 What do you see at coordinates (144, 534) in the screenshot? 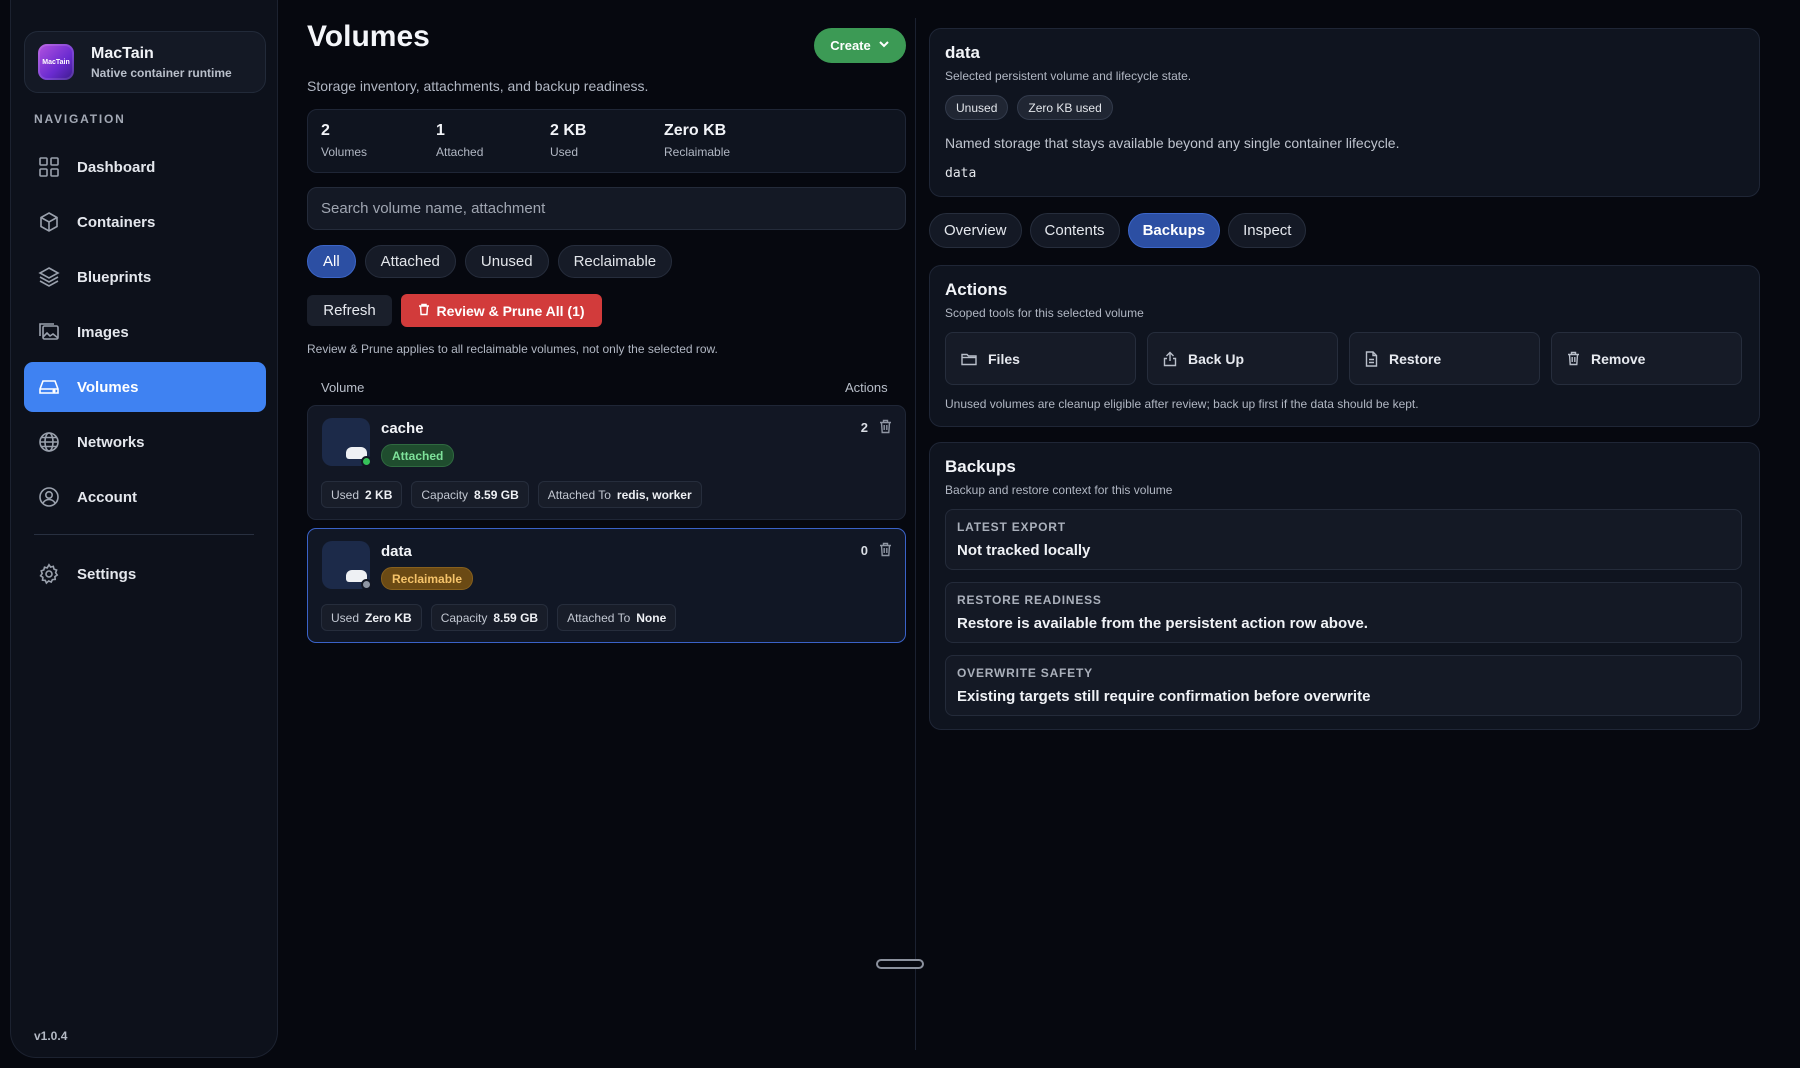
I see `nav-divider` at bounding box center [144, 534].